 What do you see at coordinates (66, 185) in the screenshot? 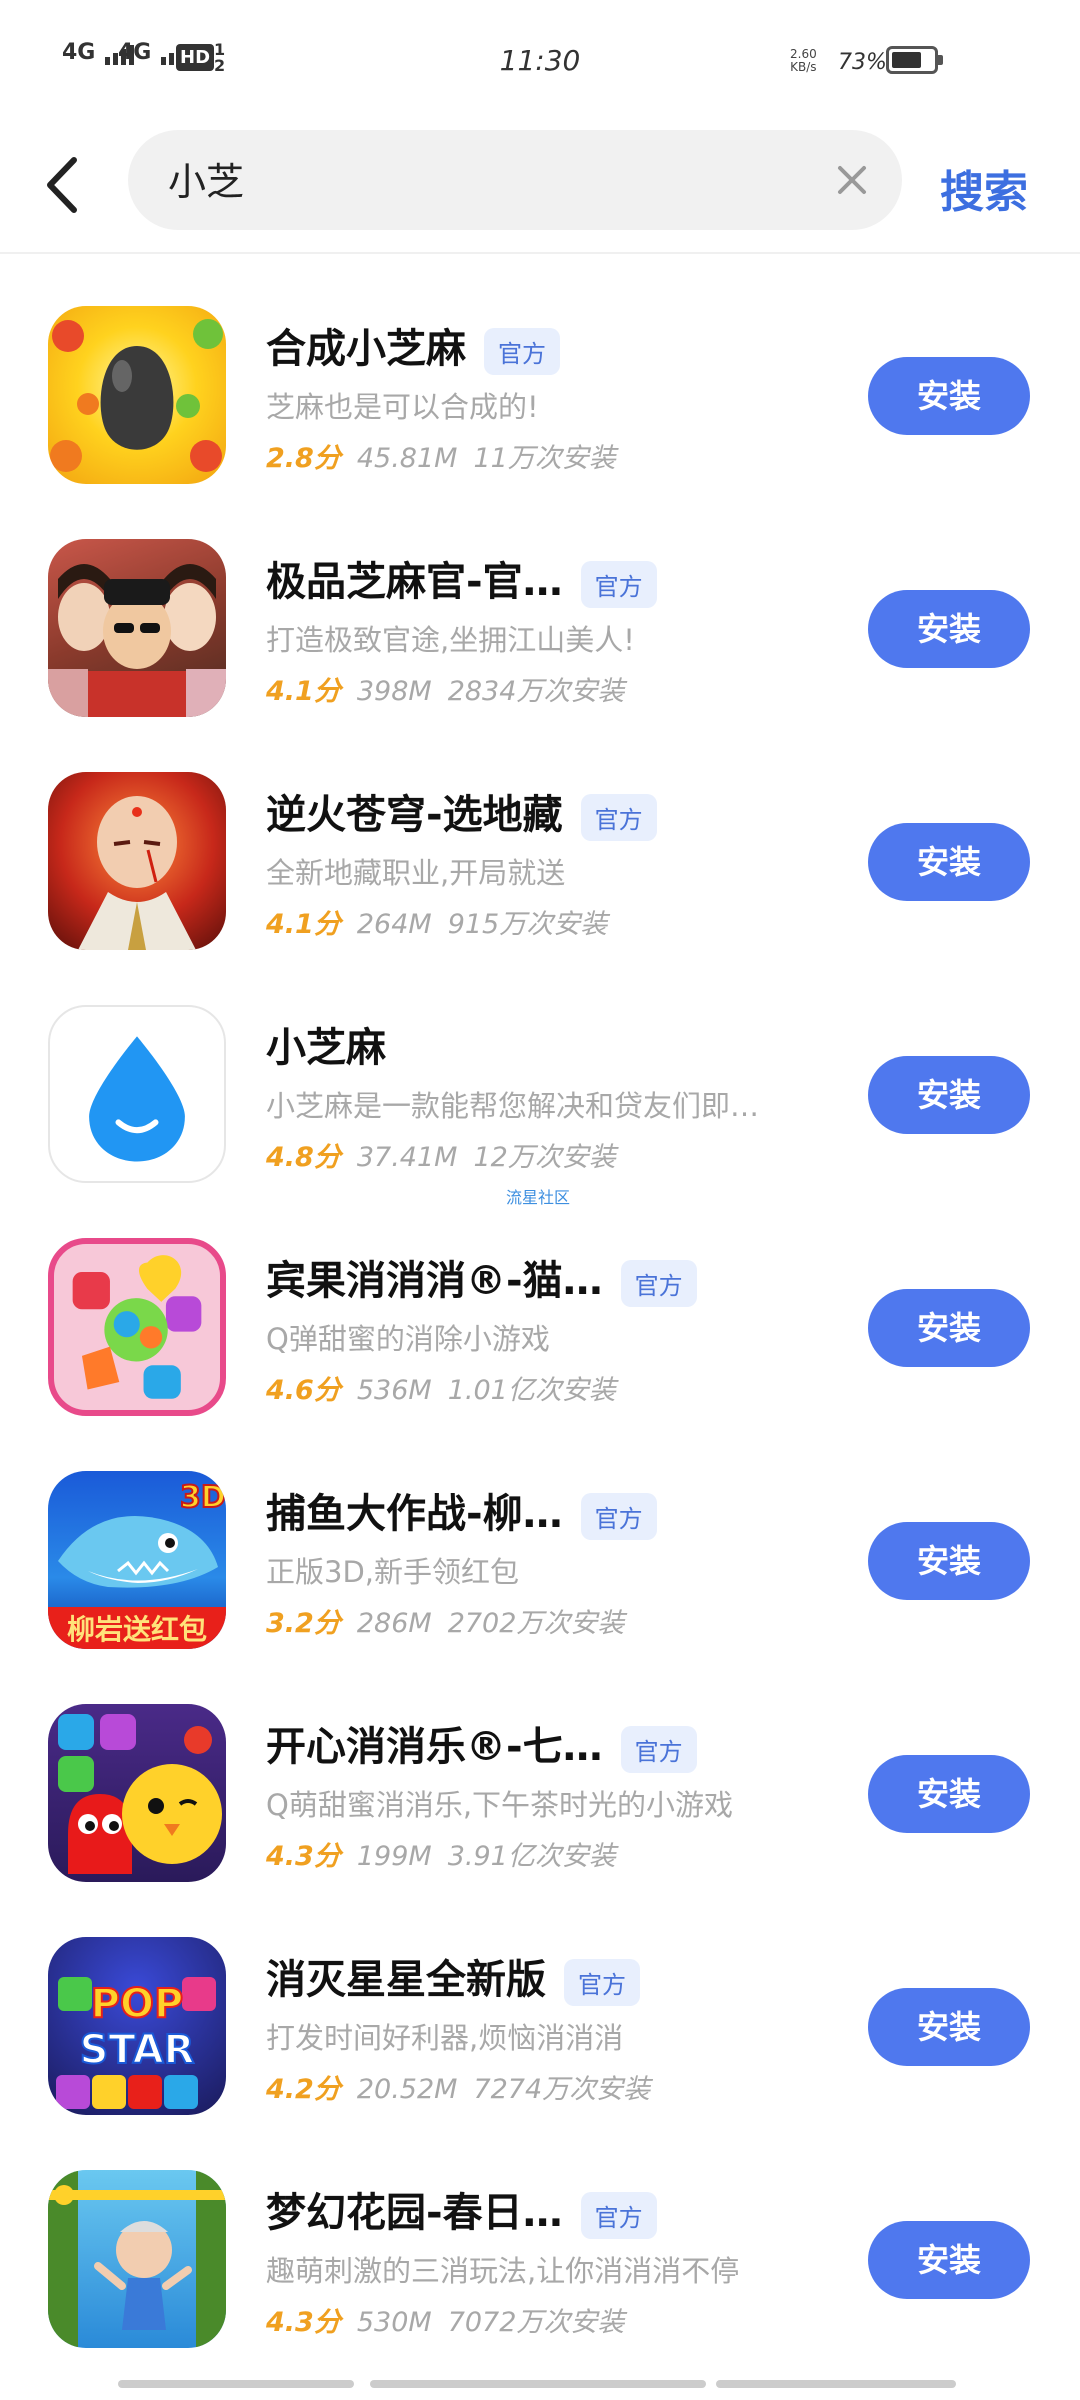
I see `back-arrow-icon` at bounding box center [66, 185].